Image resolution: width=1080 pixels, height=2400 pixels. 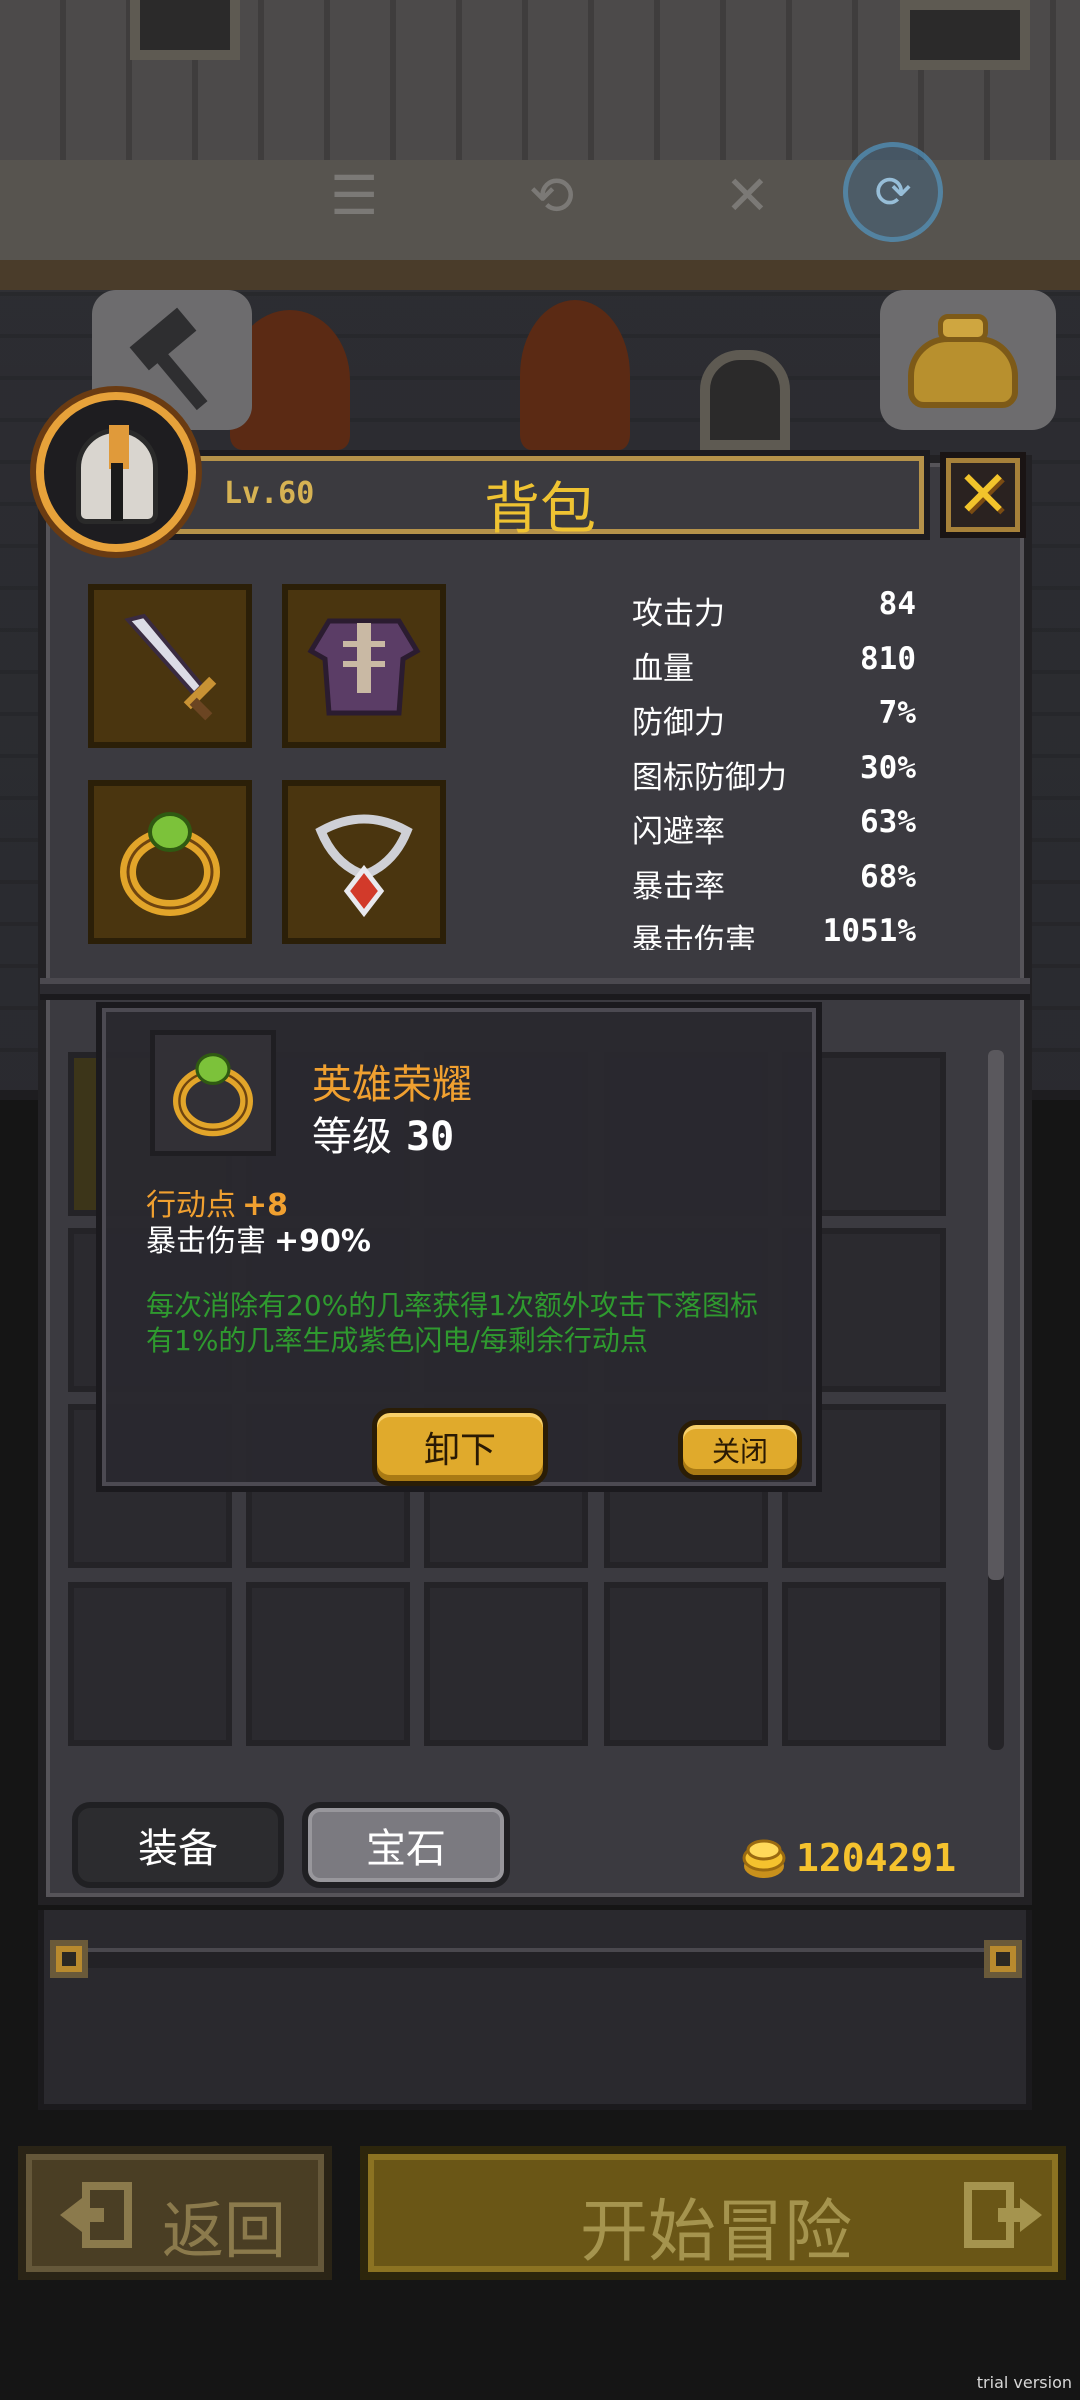 What do you see at coordinates (459, 1450) in the screenshot?
I see `unequip-label: 卸下` at bounding box center [459, 1450].